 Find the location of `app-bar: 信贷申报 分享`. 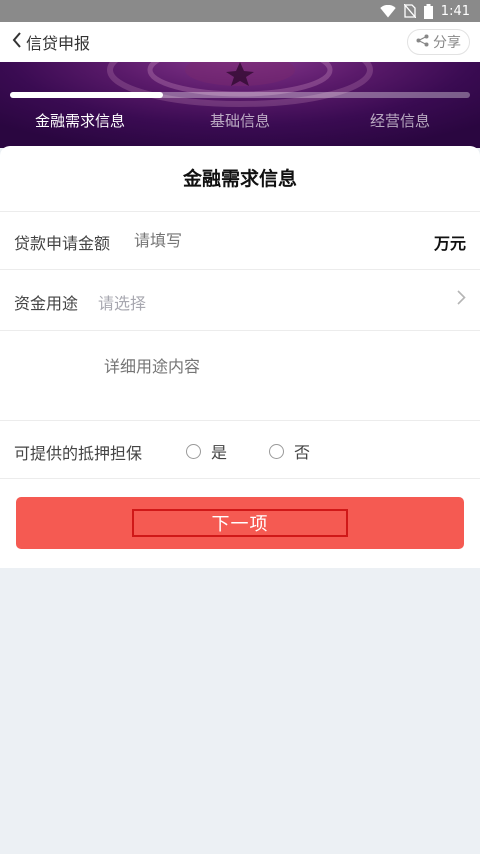

app-bar: 信贷申报 分享 is located at coordinates (240, 42).